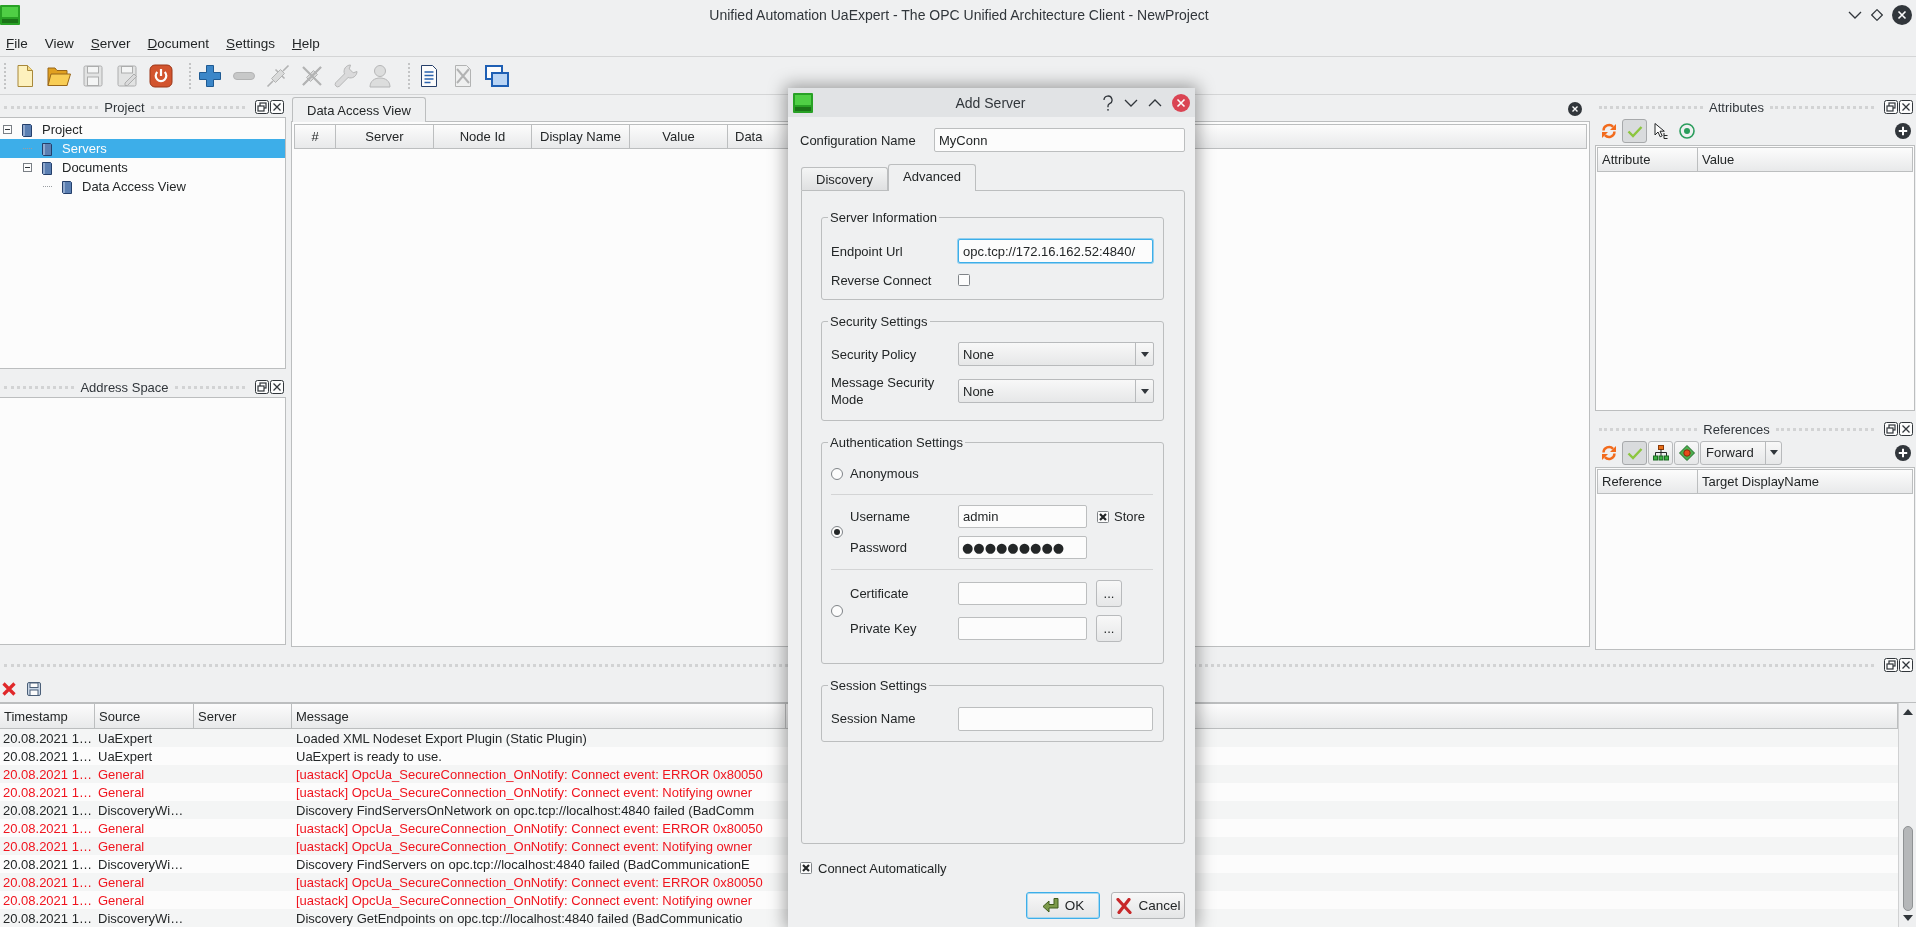 The height and width of the screenshot is (927, 1916). I want to click on app-icon, so click(10, 15).